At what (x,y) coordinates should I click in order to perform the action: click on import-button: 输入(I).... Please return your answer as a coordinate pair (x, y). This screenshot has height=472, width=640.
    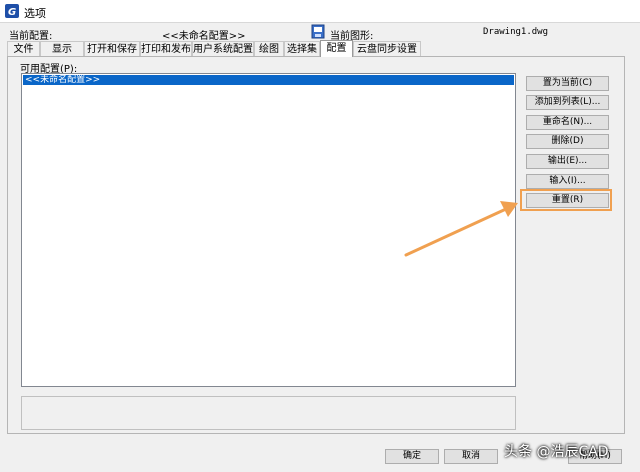
    Looking at the image, I should click on (567, 181).